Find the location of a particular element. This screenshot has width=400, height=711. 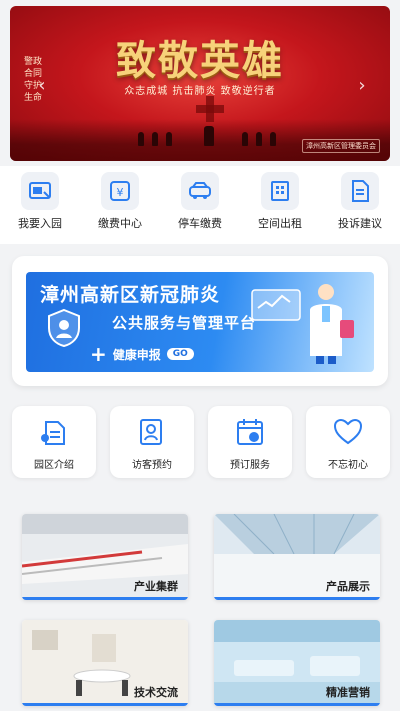

quick-action-payment: ¥ 缴费中心 is located at coordinates (120, 201).